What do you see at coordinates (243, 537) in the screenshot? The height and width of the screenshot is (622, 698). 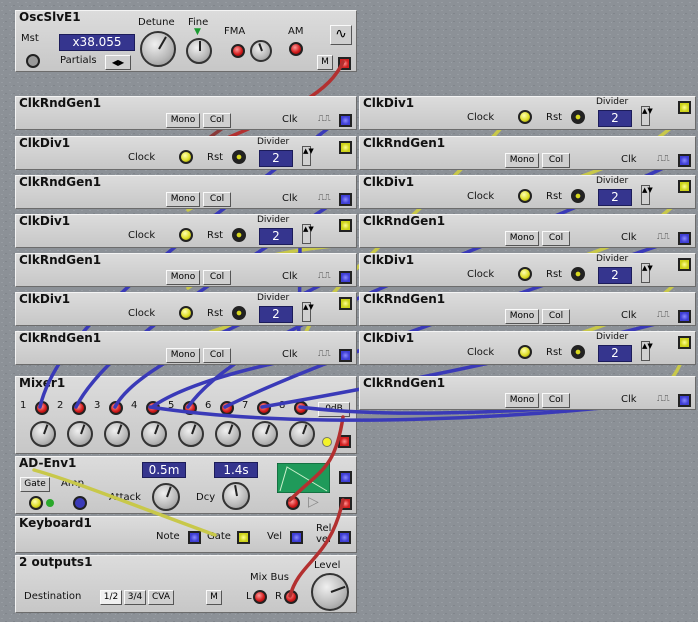 I see `keyboard-gate-output` at bounding box center [243, 537].